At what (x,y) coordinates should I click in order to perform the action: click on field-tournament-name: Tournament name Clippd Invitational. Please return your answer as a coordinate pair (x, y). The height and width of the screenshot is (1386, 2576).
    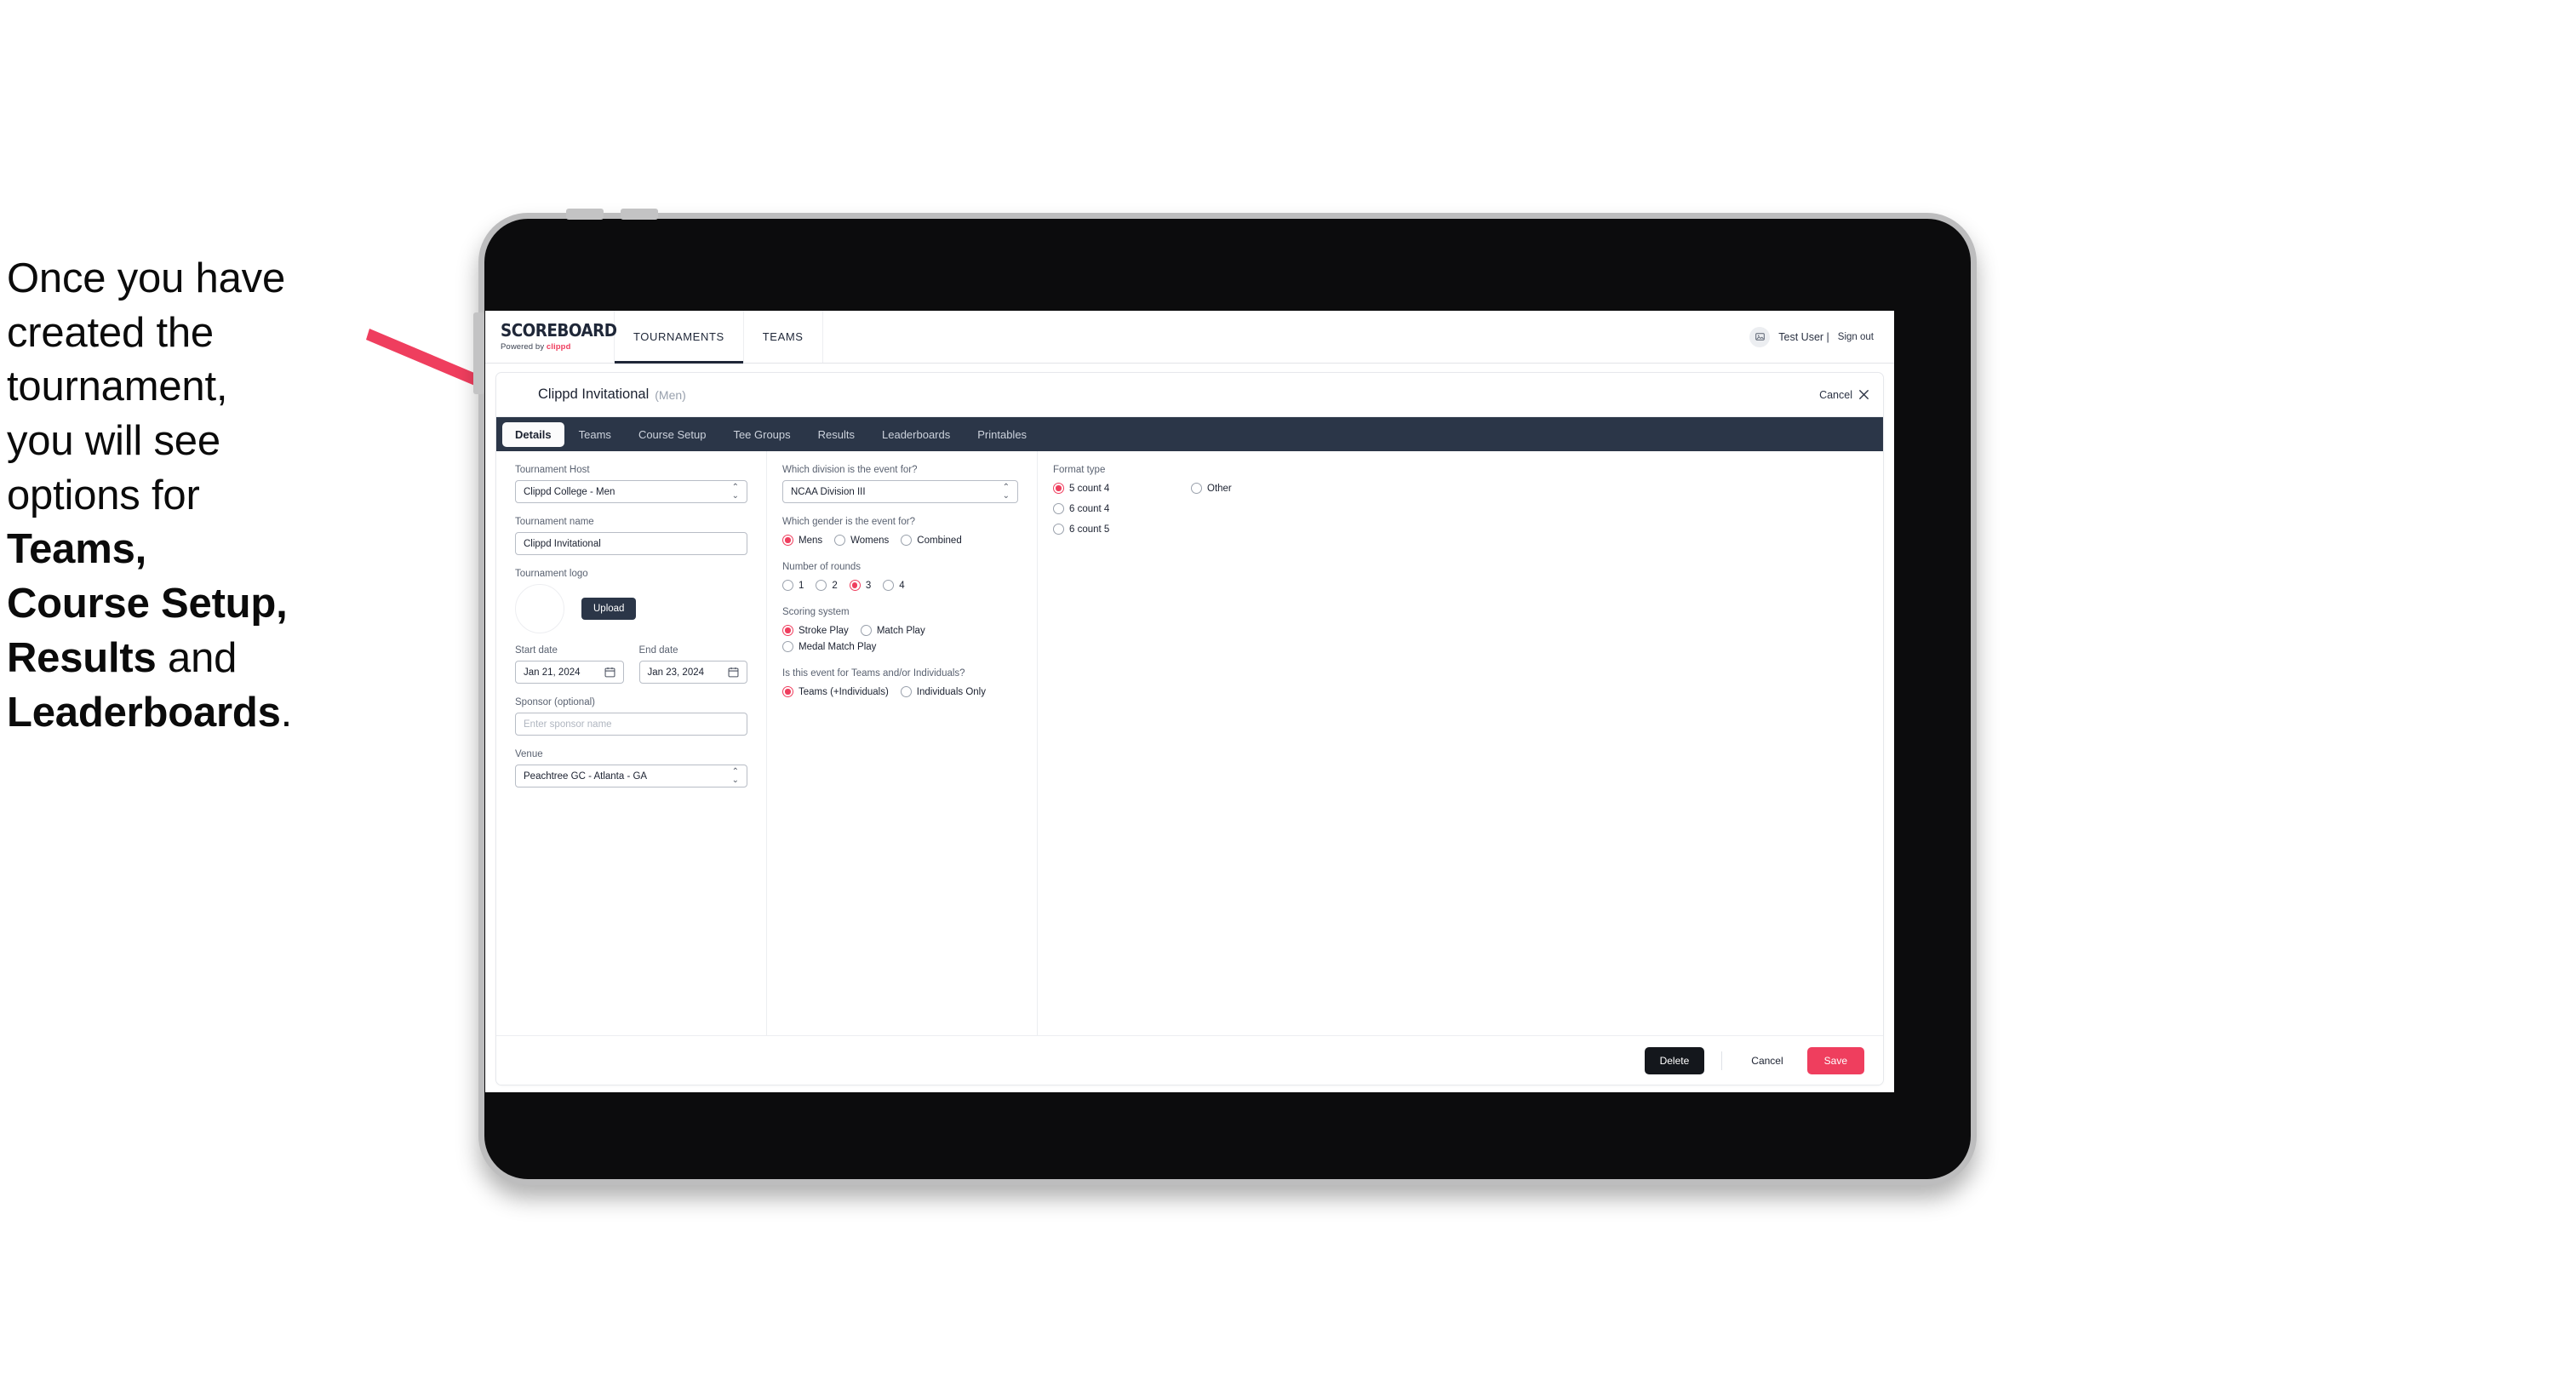
    Looking at the image, I should click on (631, 536).